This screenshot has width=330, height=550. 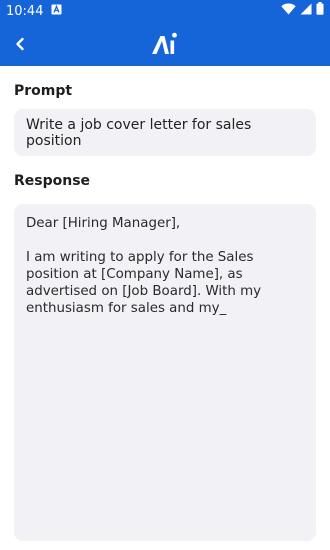 I want to click on wifi-icon, so click(x=288, y=11).